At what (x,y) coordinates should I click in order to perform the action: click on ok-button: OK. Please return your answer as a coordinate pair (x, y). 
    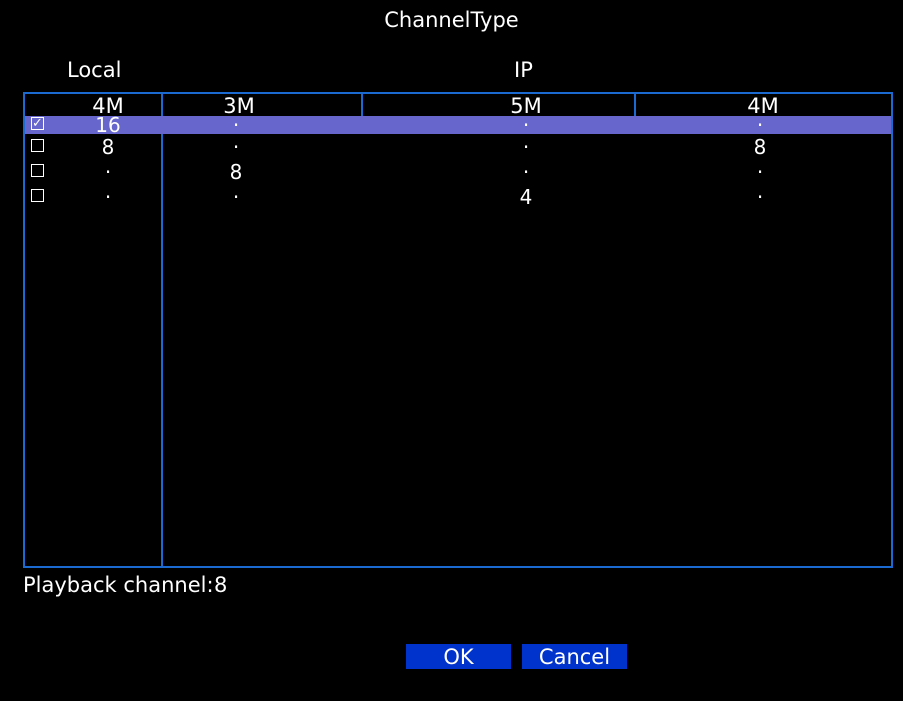
    Looking at the image, I should click on (458, 656).